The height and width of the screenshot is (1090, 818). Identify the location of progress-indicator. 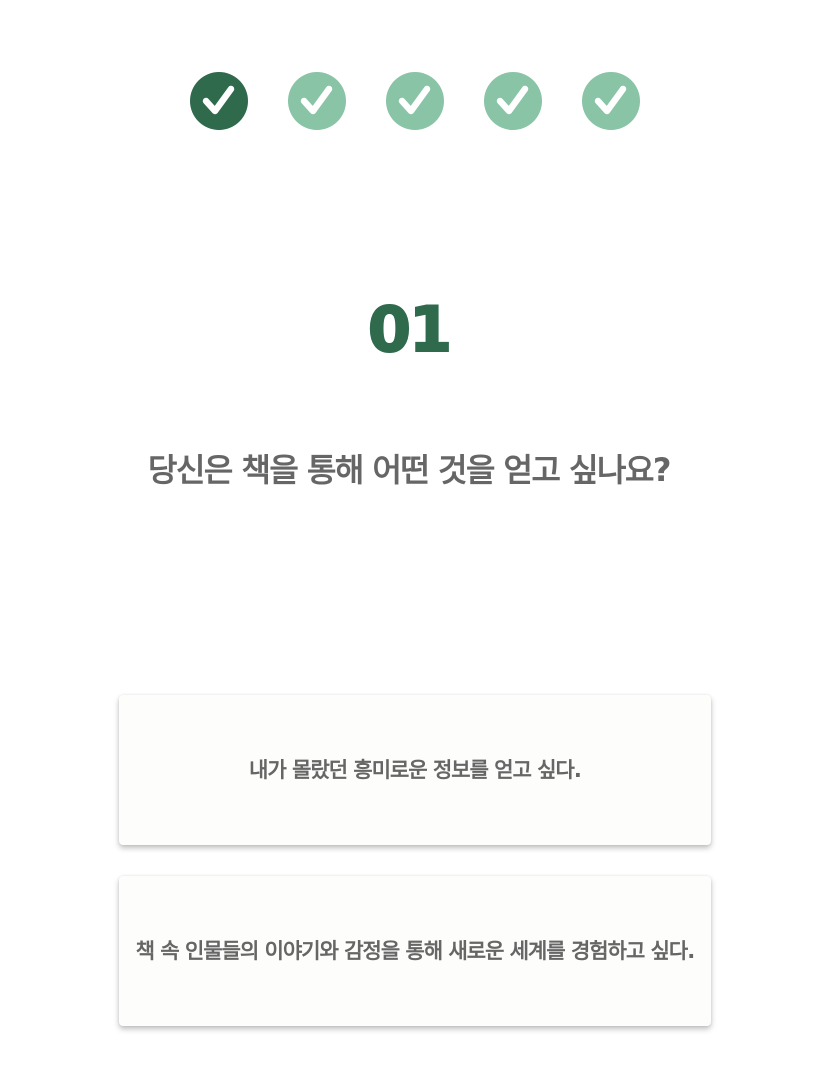
(409, 101).